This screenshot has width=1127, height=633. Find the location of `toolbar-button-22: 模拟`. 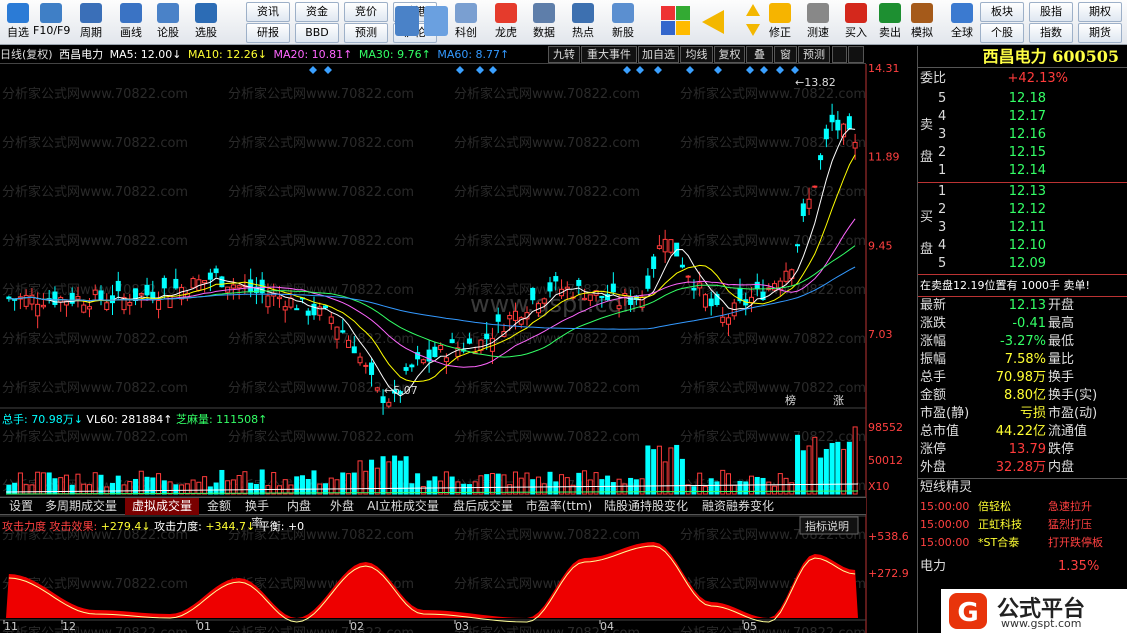

toolbar-button-22: 模拟 is located at coordinates (922, 22).